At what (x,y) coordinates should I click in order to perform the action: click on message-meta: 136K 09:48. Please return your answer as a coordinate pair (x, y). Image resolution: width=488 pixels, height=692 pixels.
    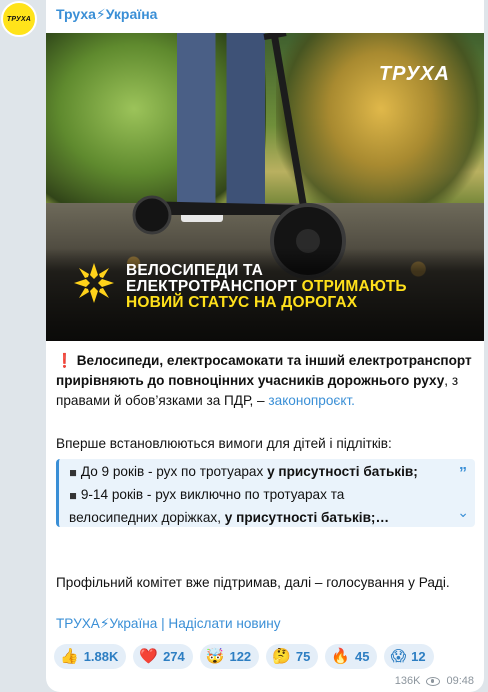
    Looking at the image, I should click on (434, 681).